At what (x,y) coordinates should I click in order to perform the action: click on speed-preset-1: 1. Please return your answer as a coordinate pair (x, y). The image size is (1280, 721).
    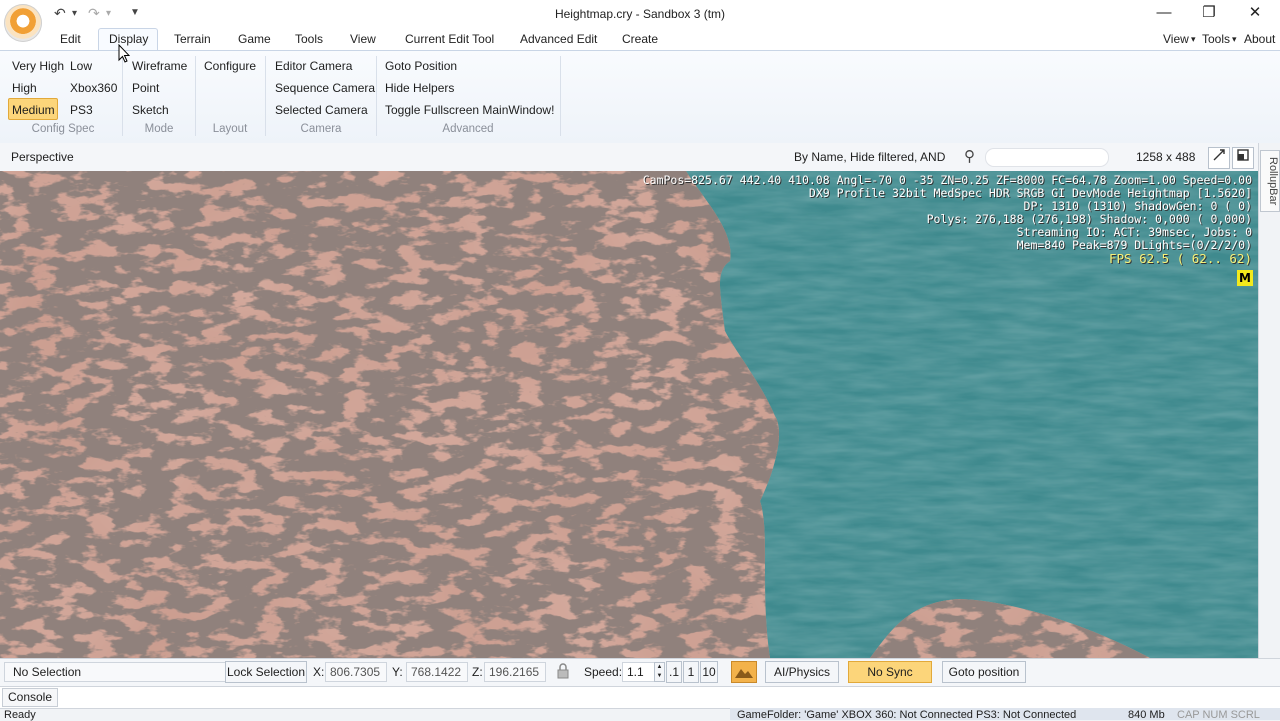
    Looking at the image, I should click on (691, 672).